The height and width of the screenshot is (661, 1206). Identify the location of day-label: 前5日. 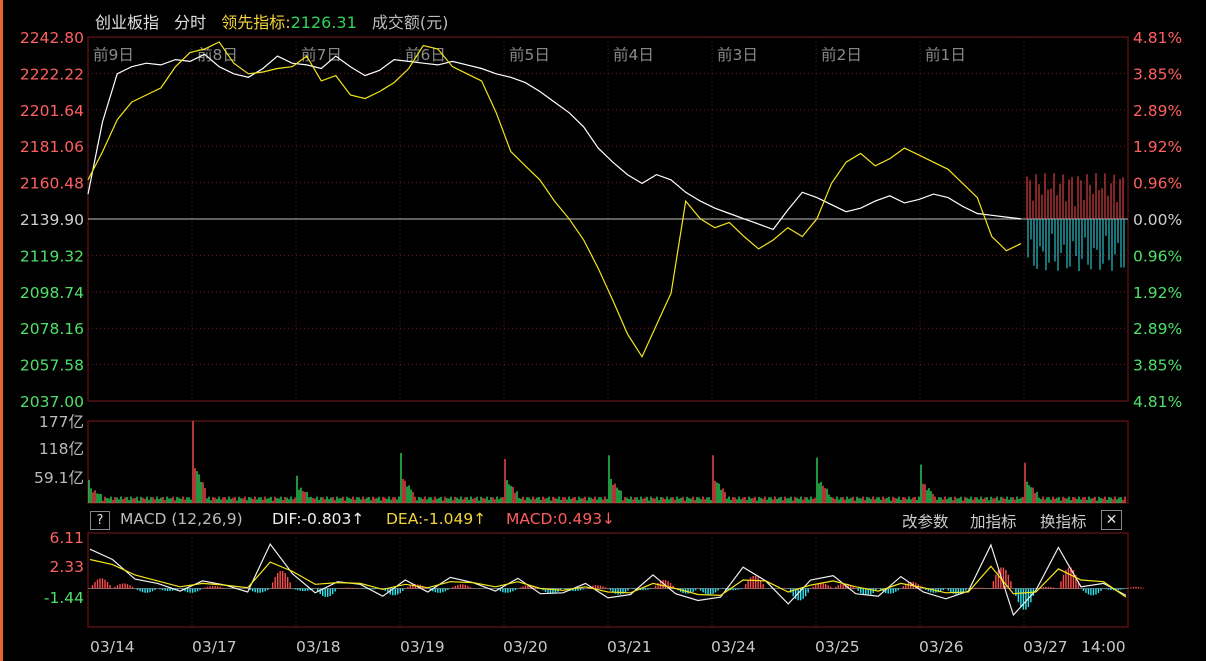
(529, 55).